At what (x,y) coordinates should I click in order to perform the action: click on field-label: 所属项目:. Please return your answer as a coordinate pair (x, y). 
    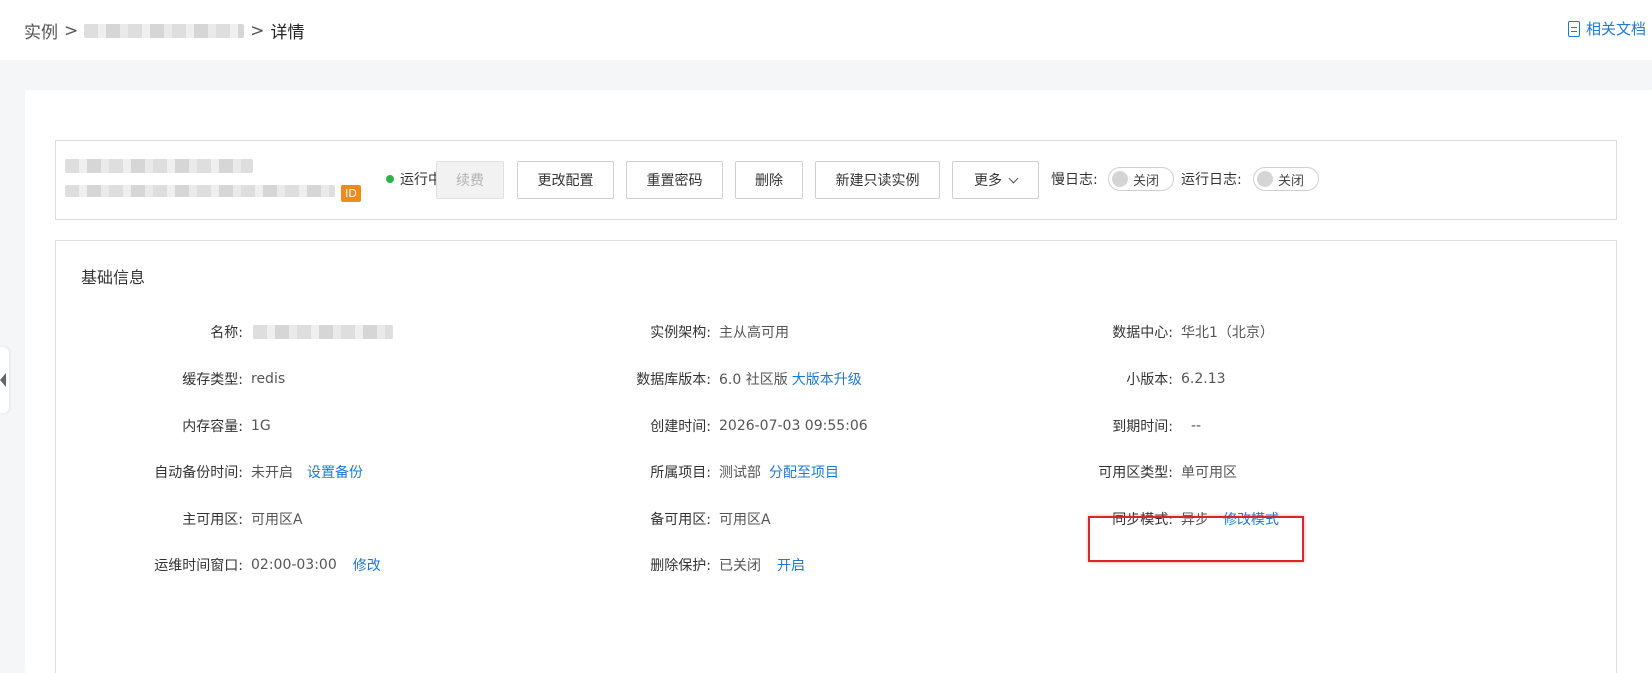
    Looking at the image, I should click on (680, 473).